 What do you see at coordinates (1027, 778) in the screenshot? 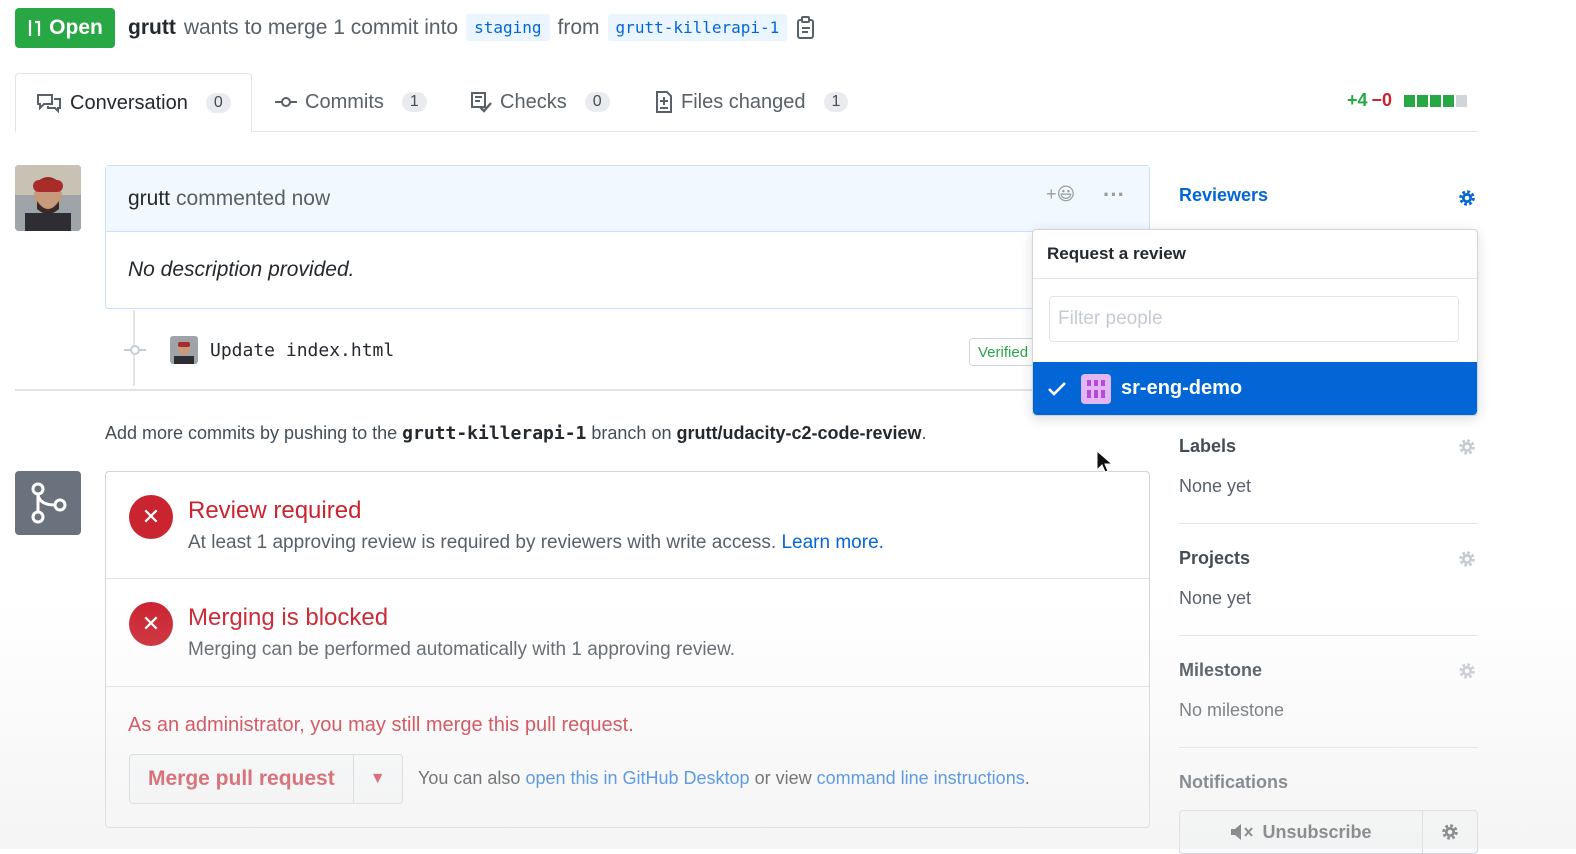
I see `also-suffix: .` at bounding box center [1027, 778].